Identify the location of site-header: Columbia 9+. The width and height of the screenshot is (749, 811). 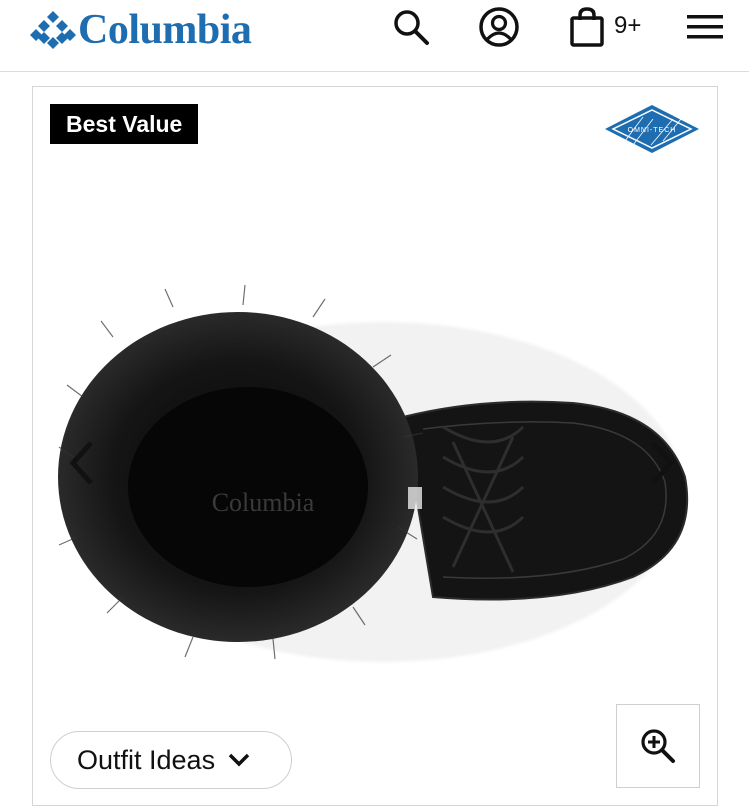
(374, 36).